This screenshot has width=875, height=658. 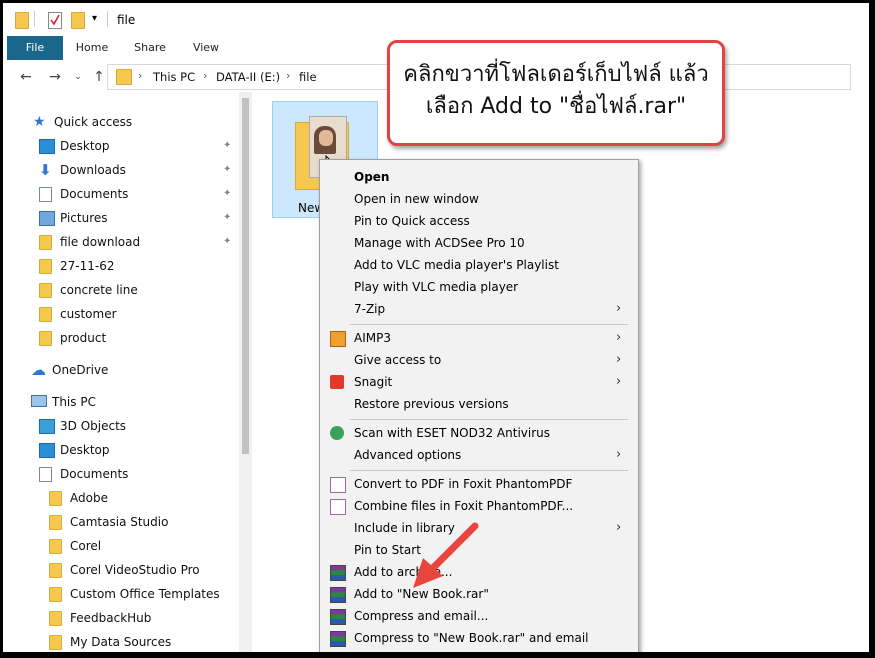 What do you see at coordinates (338, 339) in the screenshot?
I see `aimp-icon` at bounding box center [338, 339].